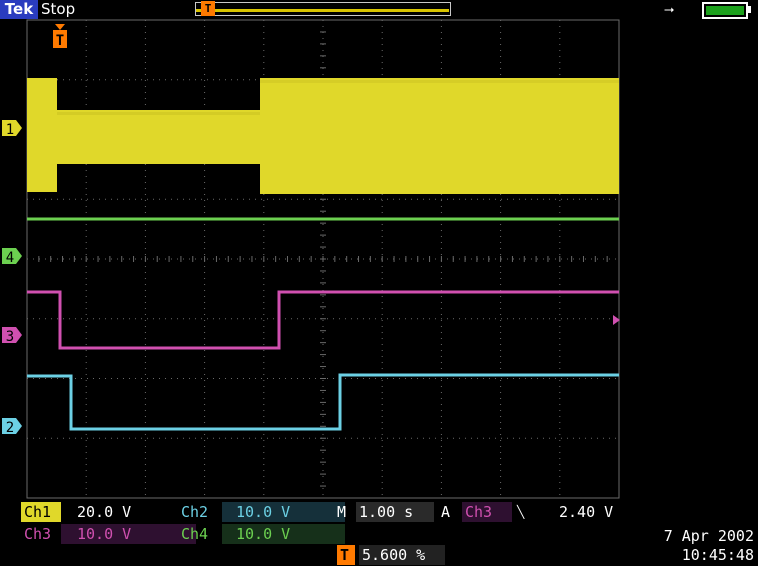 The image size is (758, 566). Describe the element at coordinates (38, 534) in the screenshot. I see `ch3-label: Ch3` at that location.